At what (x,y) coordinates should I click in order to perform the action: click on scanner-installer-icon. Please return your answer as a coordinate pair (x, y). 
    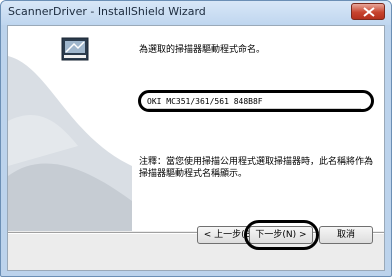
    Looking at the image, I should click on (75, 49).